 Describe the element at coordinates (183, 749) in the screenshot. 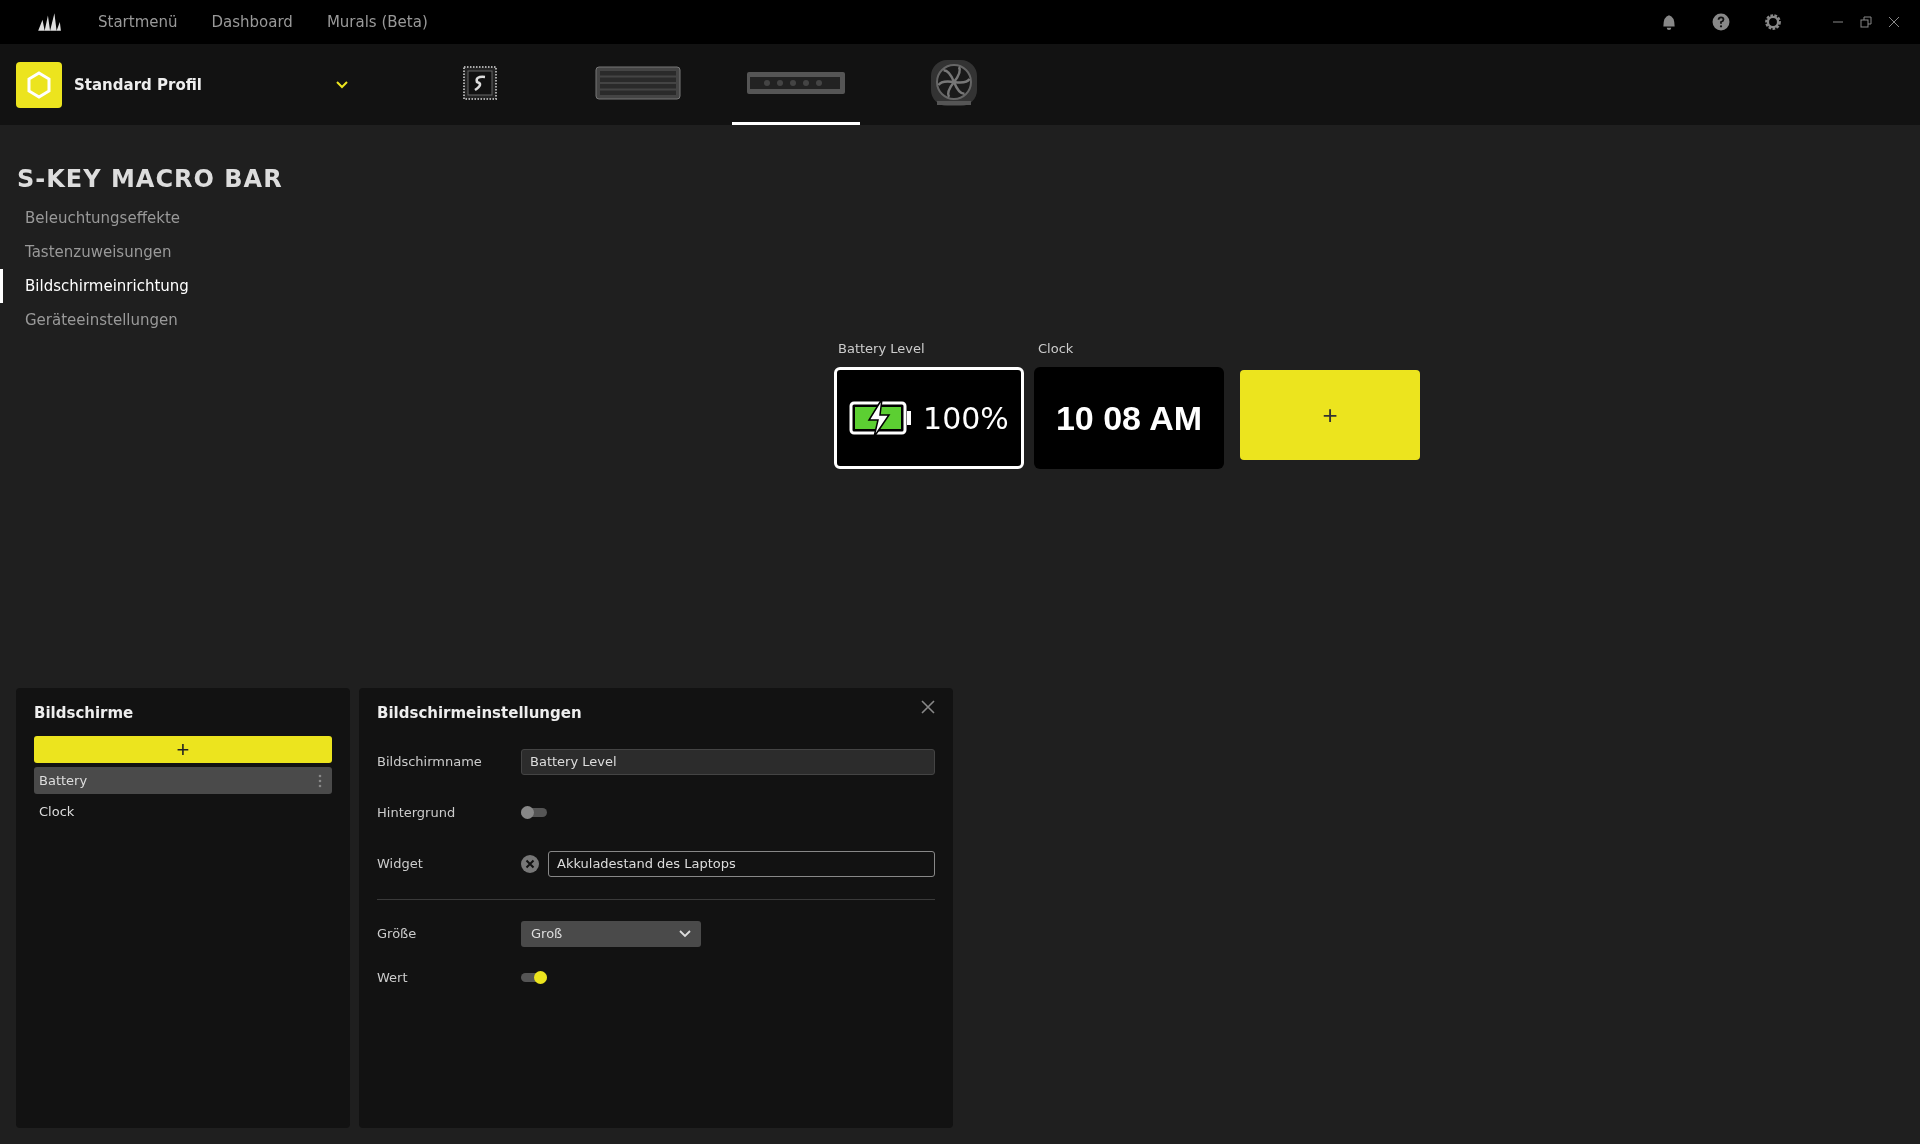

I see `add-button: +` at that location.